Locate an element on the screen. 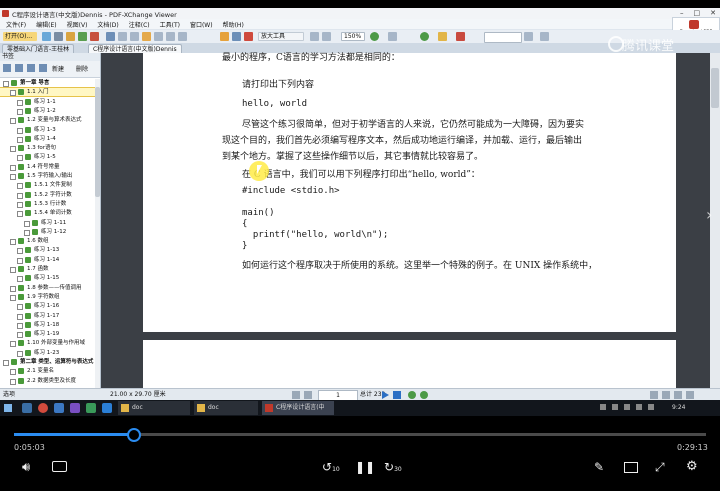  find-icon is located at coordinates (134, 36).